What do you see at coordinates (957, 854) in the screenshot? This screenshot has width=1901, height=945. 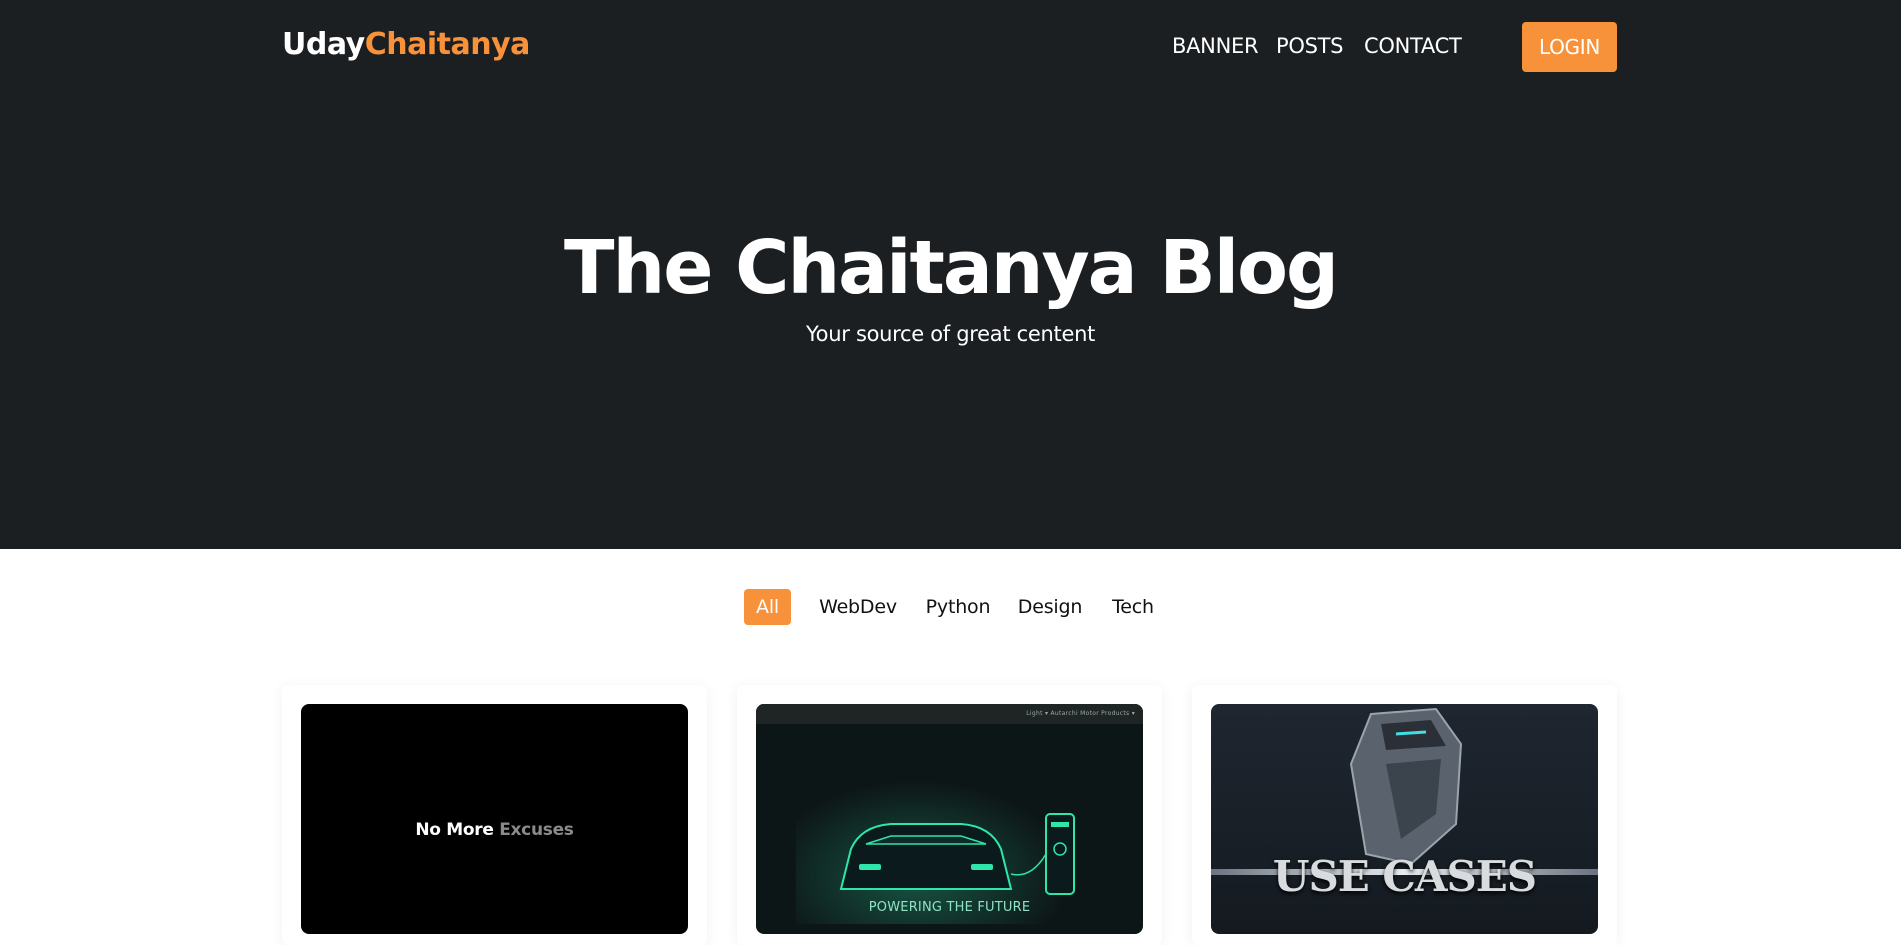 I see `ev-car-illustration` at bounding box center [957, 854].